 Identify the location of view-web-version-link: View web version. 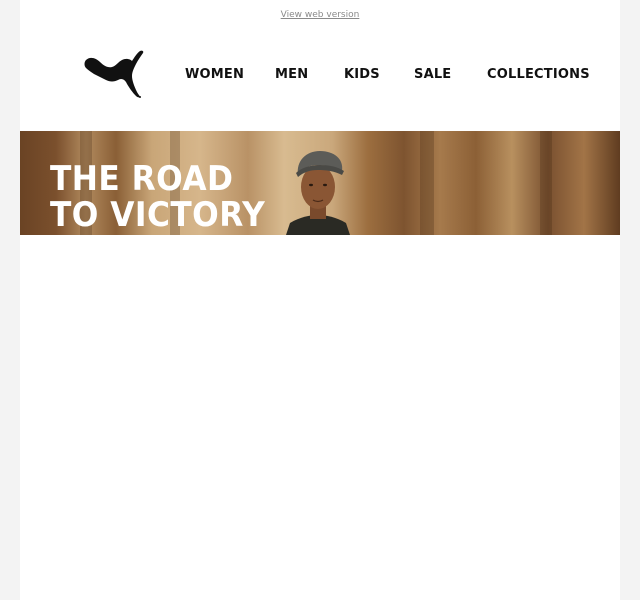
(320, 15).